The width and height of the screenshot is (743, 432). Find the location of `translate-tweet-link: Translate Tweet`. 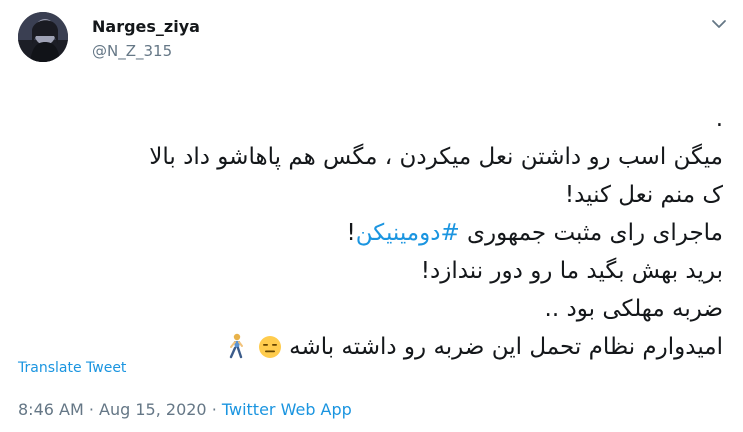

translate-tweet-link: Translate Tweet is located at coordinates (72, 368).